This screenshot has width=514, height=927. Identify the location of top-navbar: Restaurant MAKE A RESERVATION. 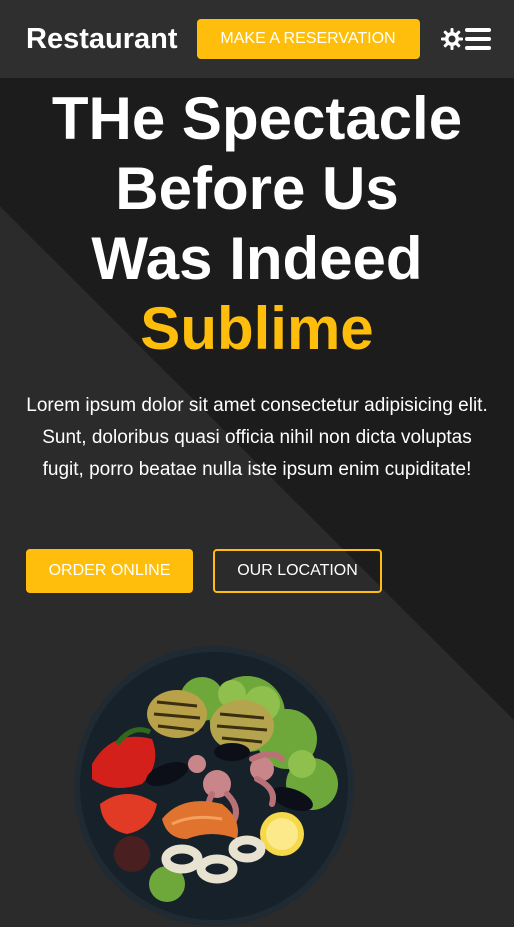
(257, 39).